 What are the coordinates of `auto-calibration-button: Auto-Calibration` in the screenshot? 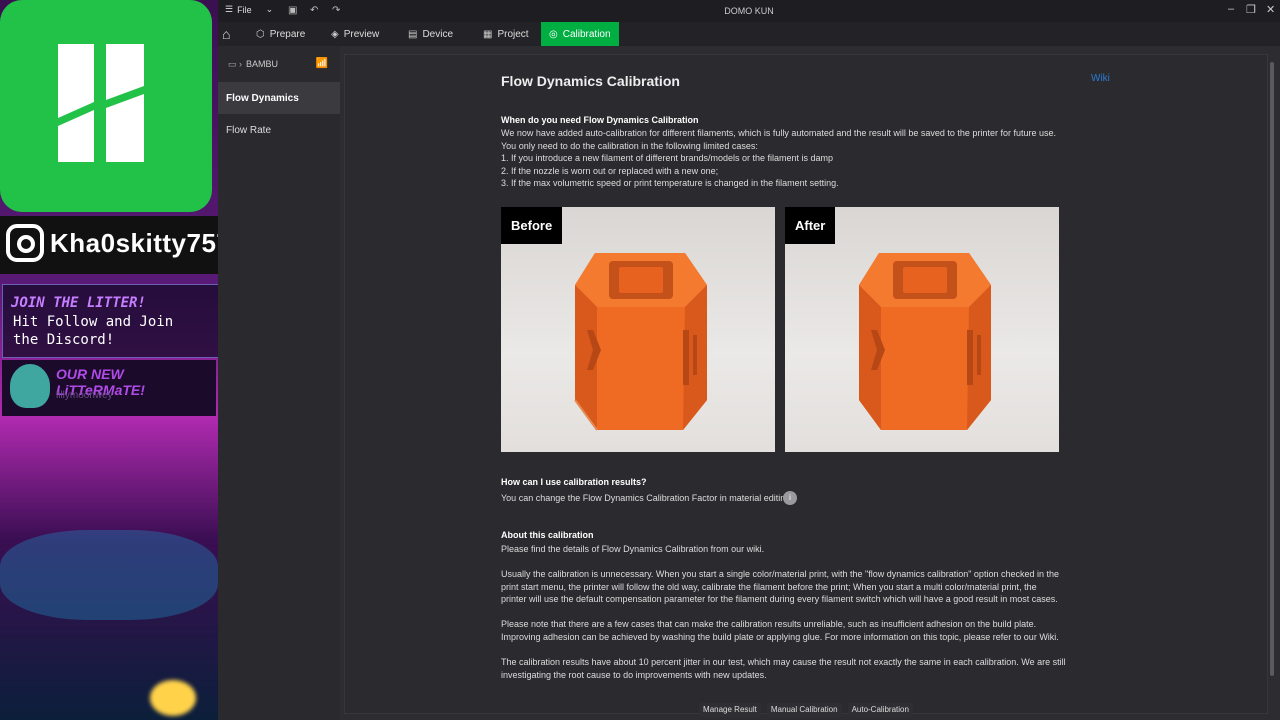 It's located at (880, 710).